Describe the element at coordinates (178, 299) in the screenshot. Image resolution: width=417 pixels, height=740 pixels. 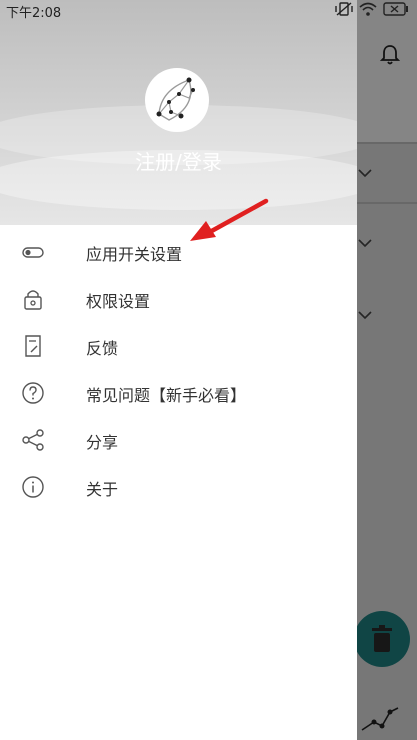
I see `menu-item-permission-settings: 权限设置` at that location.